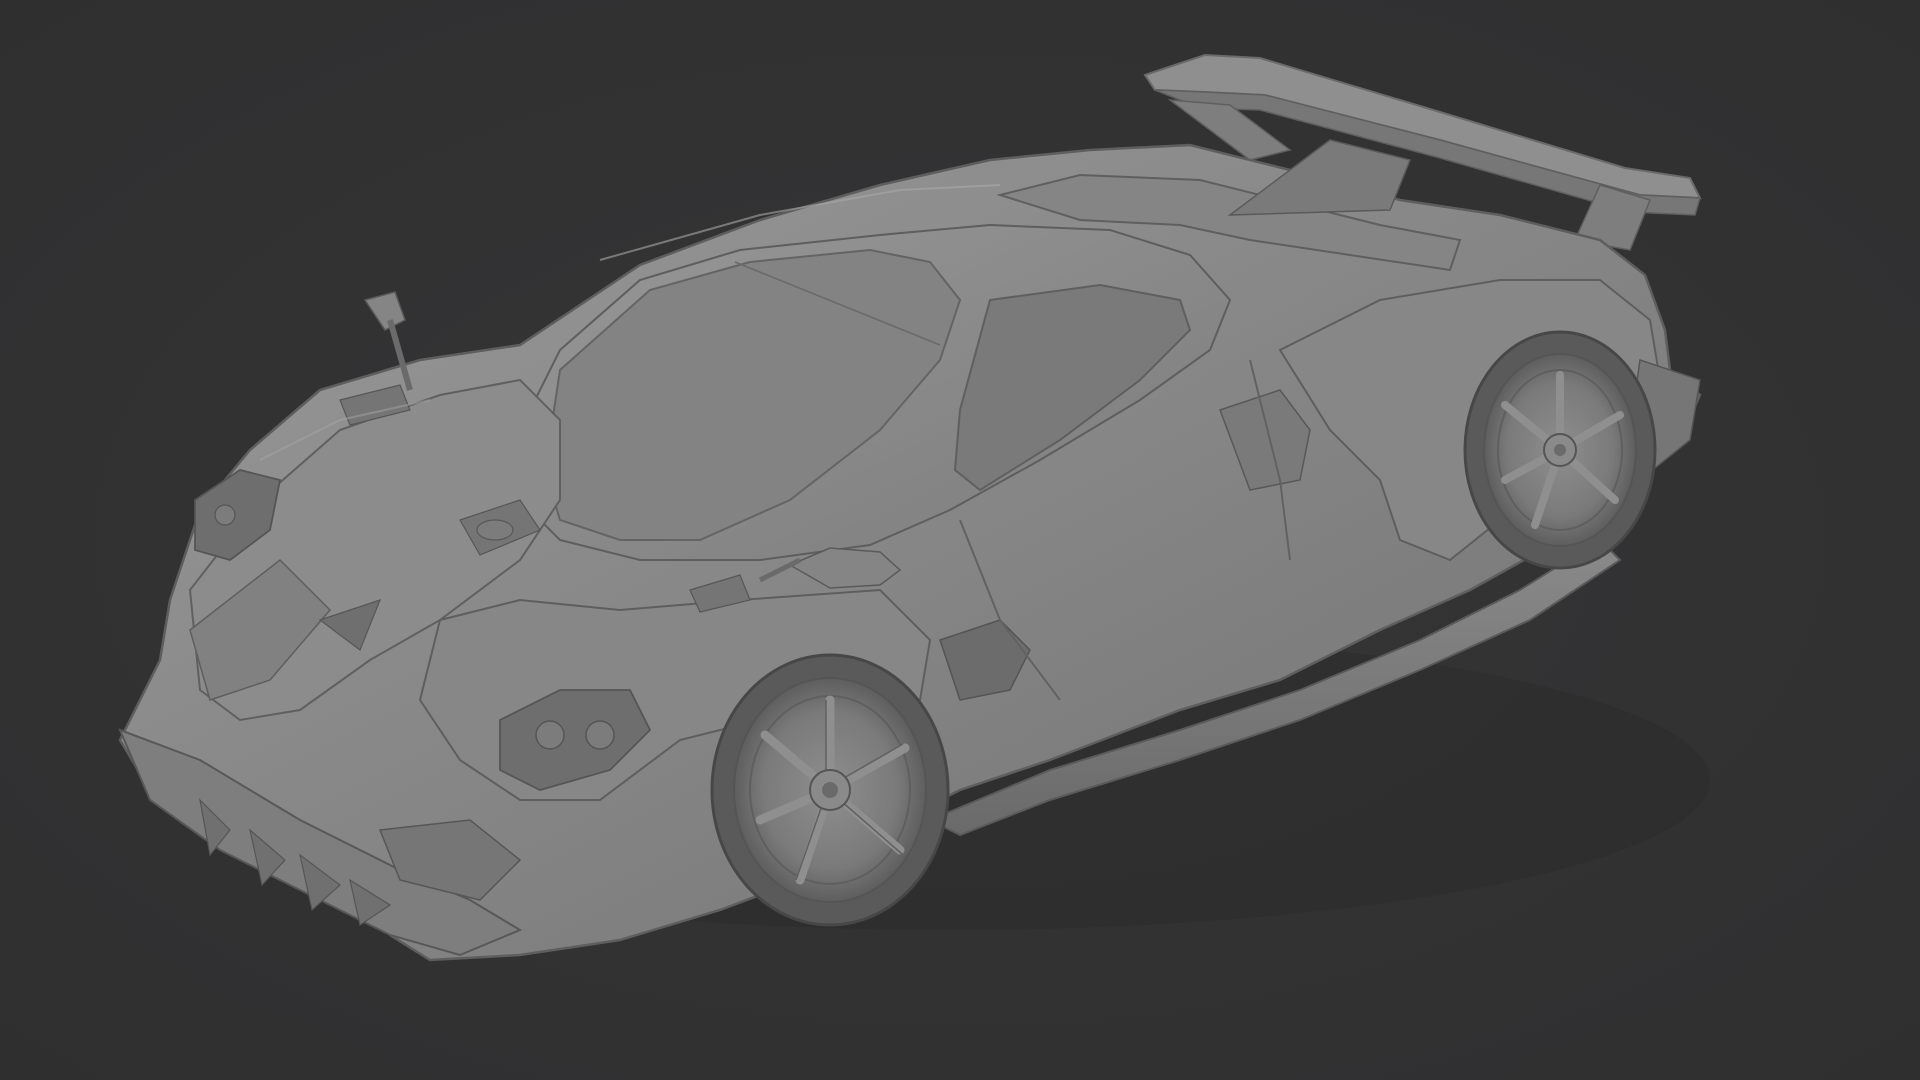 The width and height of the screenshot is (1920, 1080). What do you see at coordinates (495, 530) in the screenshot?
I see `hood-emblem` at bounding box center [495, 530].